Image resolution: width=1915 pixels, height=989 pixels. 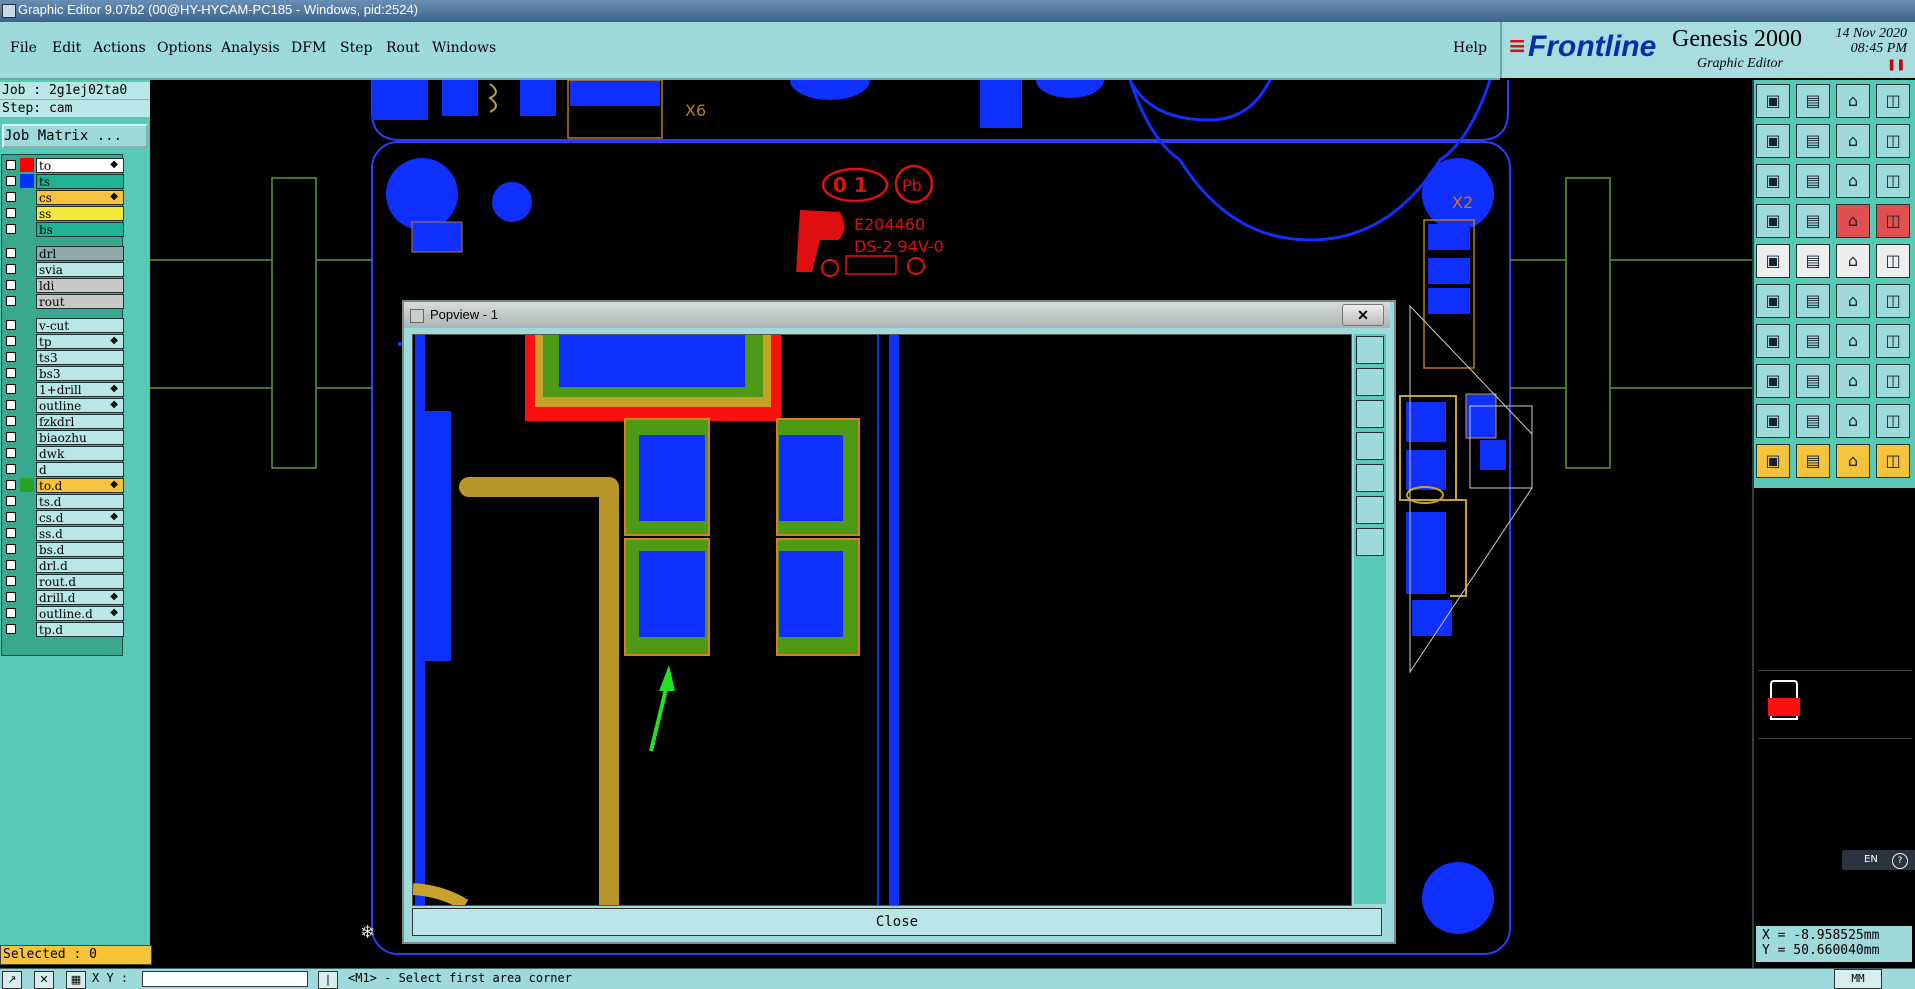 What do you see at coordinates (63, 405) in the screenshot?
I see `layer-row: outline ◆` at bounding box center [63, 405].